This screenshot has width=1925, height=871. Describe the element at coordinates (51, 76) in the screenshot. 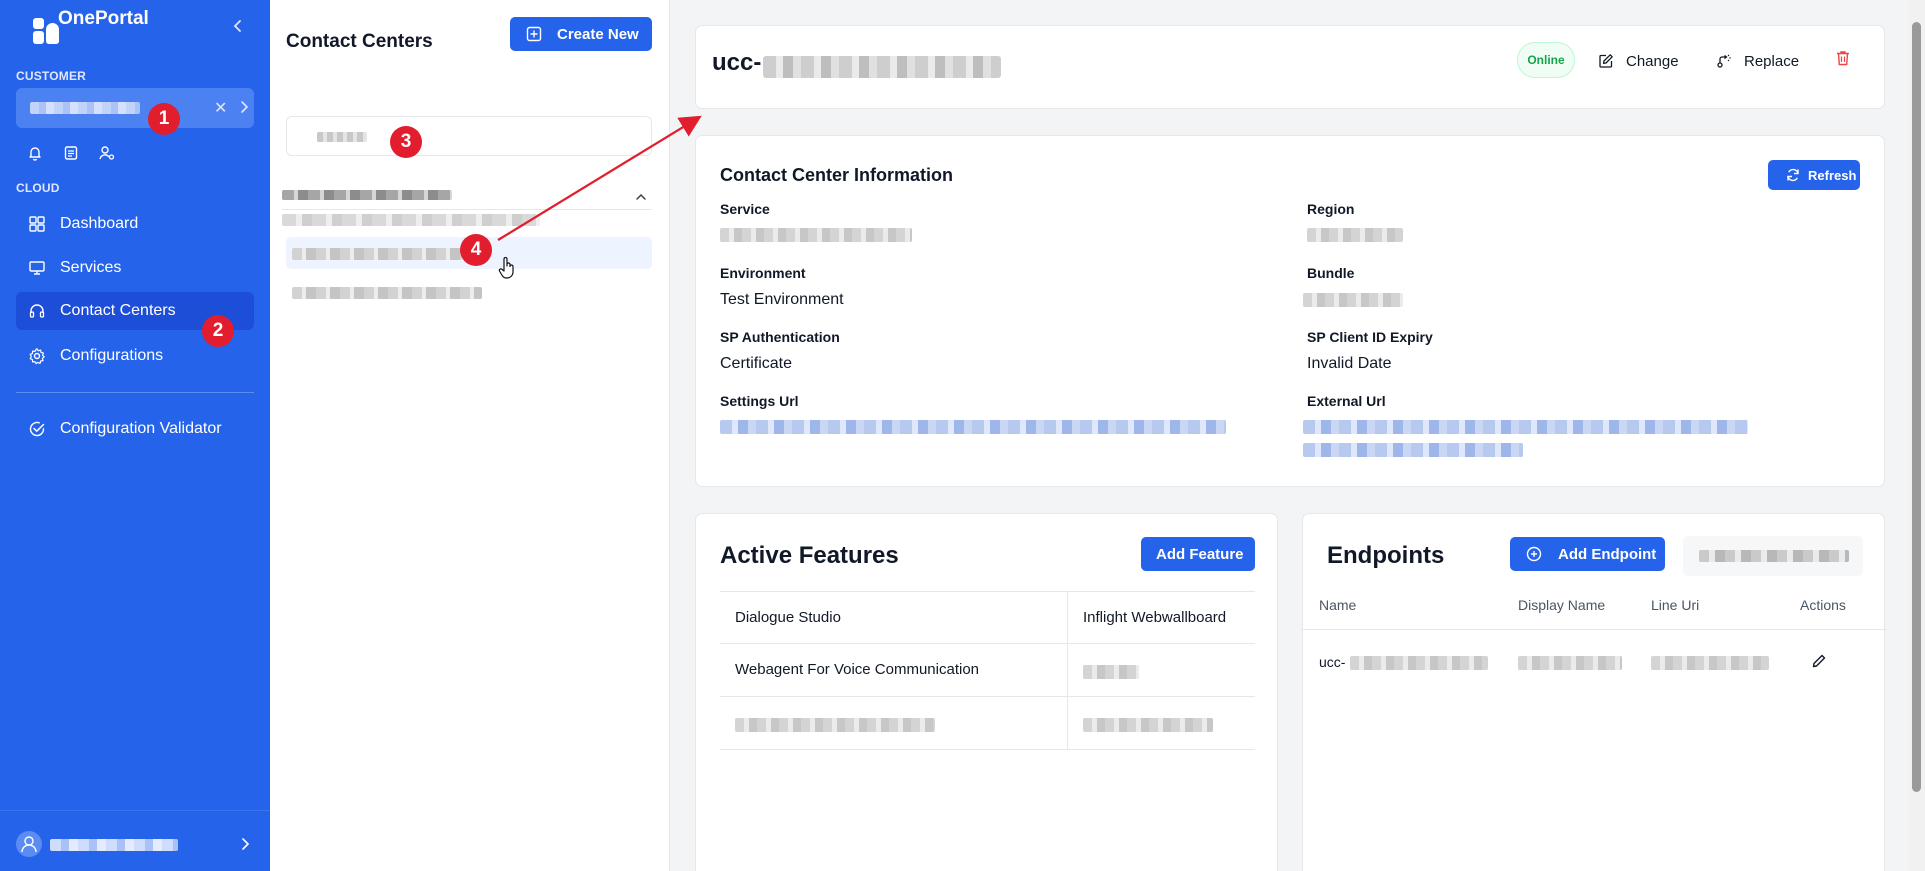

I see `customer-section-label: CUSTOMER` at that location.